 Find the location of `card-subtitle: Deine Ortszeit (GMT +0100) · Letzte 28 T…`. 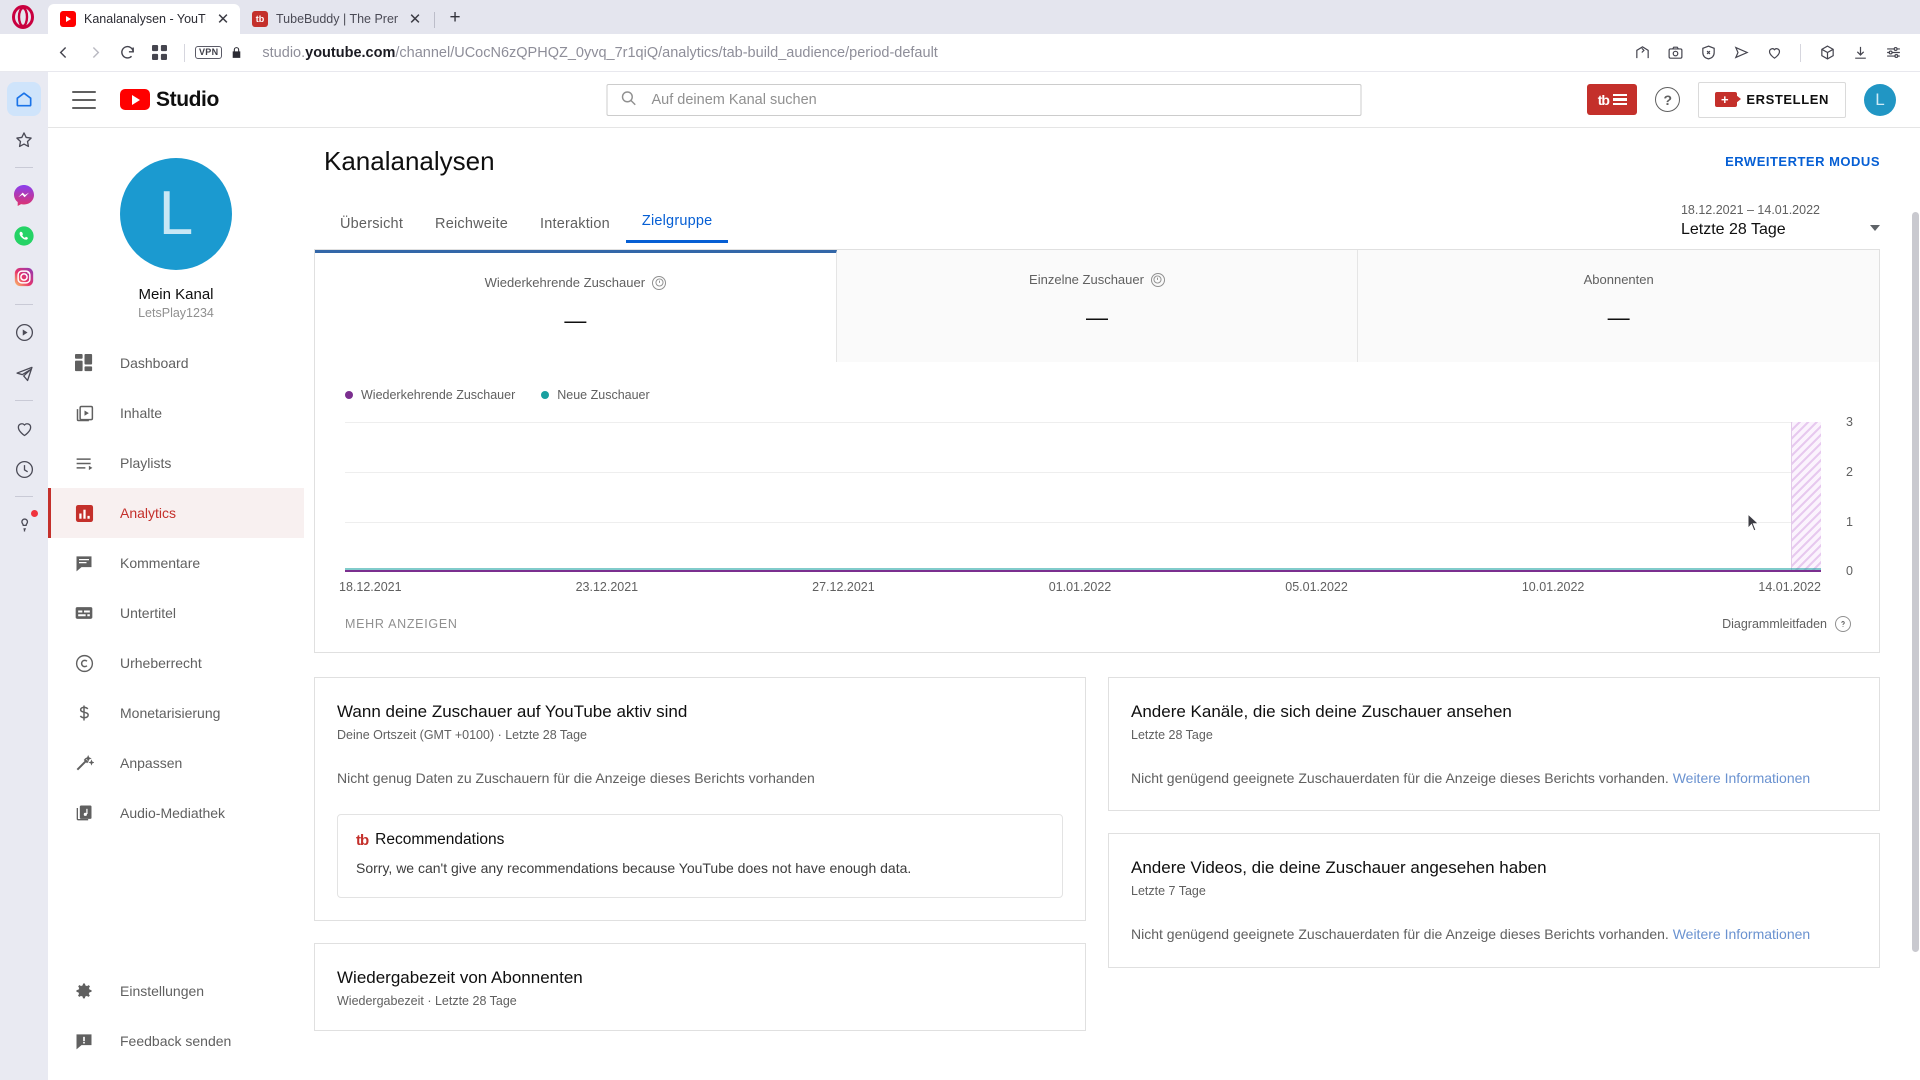

card-subtitle: Deine Ortszeit (GMT +0100) · Letzte 28 T… is located at coordinates (462, 735).